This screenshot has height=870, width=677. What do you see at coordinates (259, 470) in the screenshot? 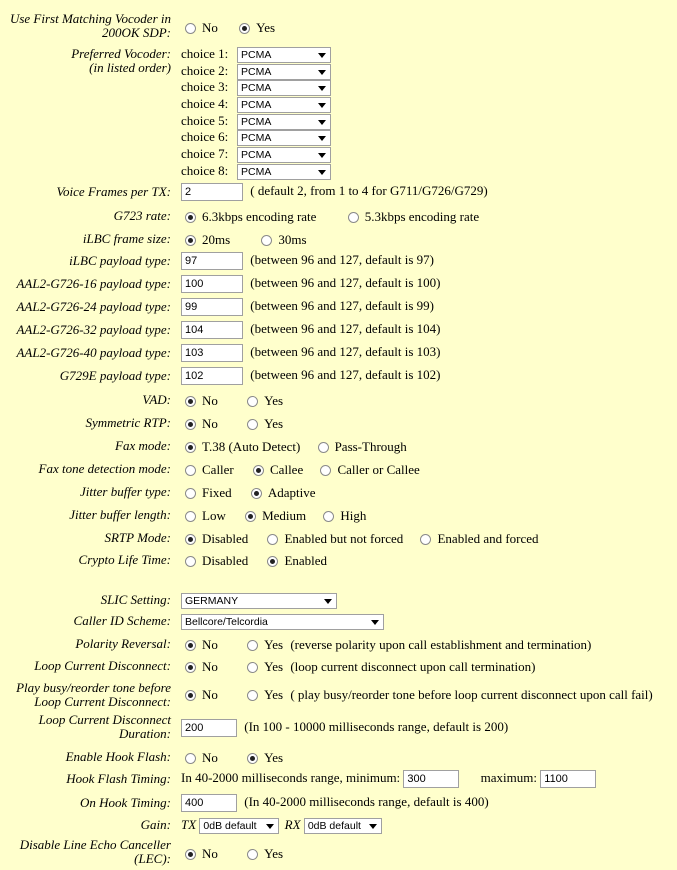
I see `fax-tone-callee-radio` at bounding box center [259, 470].